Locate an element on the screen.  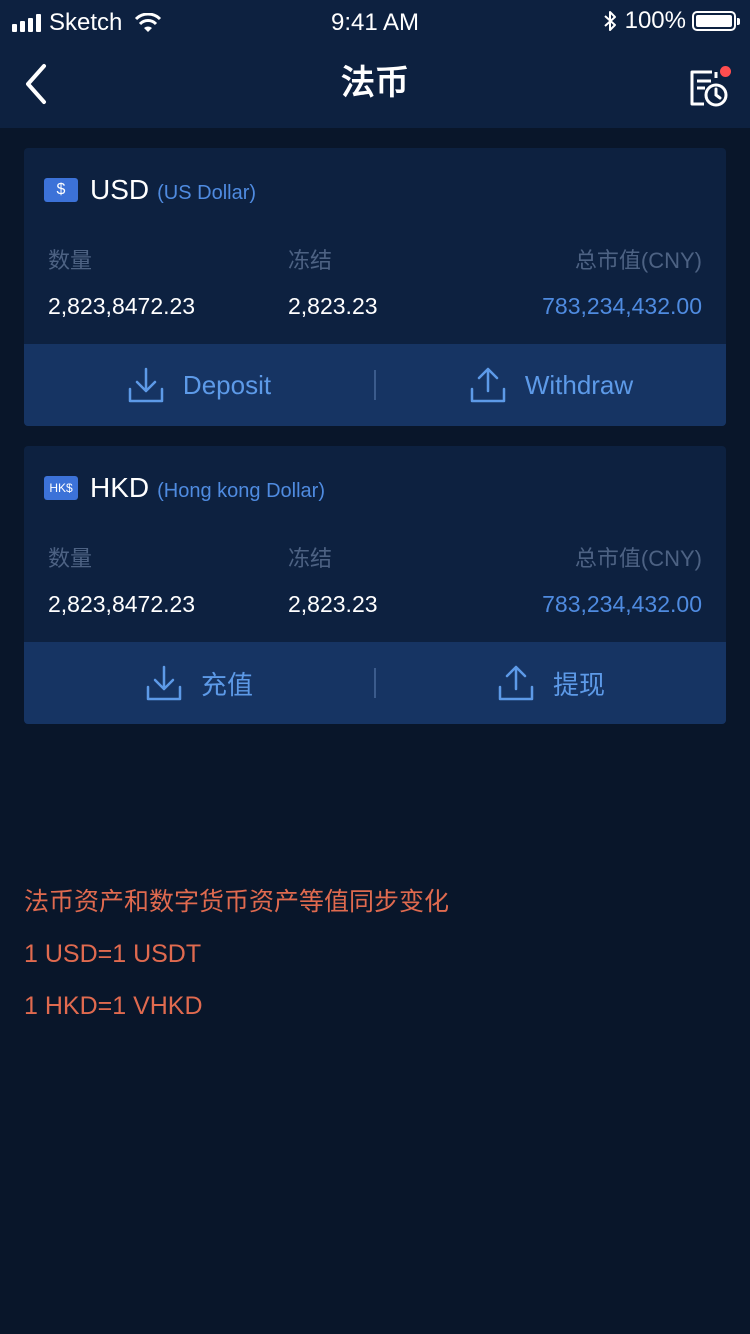
deposit-label: Deposit is located at coordinates (227, 384).